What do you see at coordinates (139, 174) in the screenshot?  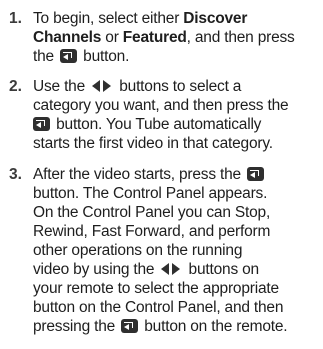 I see `text-segment: After the video starts, press the` at bounding box center [139, 174].